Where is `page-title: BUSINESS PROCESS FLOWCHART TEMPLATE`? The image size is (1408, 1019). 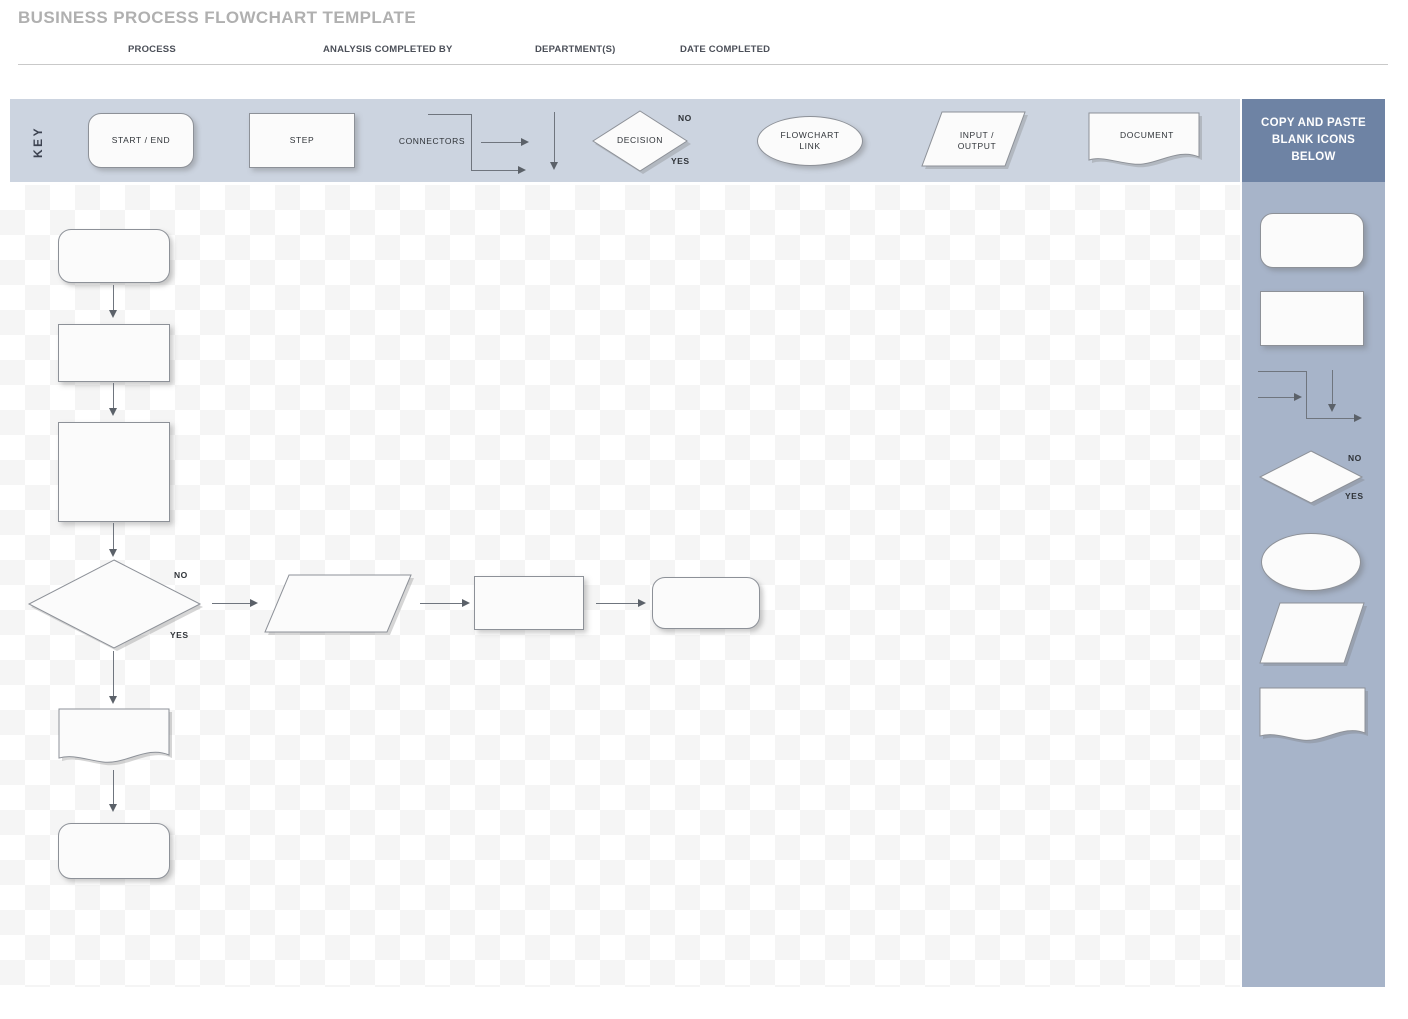 page-title: BUSINESS PROCESS FLOWCHART TEMPLATE is located at coordinates (217, 17).